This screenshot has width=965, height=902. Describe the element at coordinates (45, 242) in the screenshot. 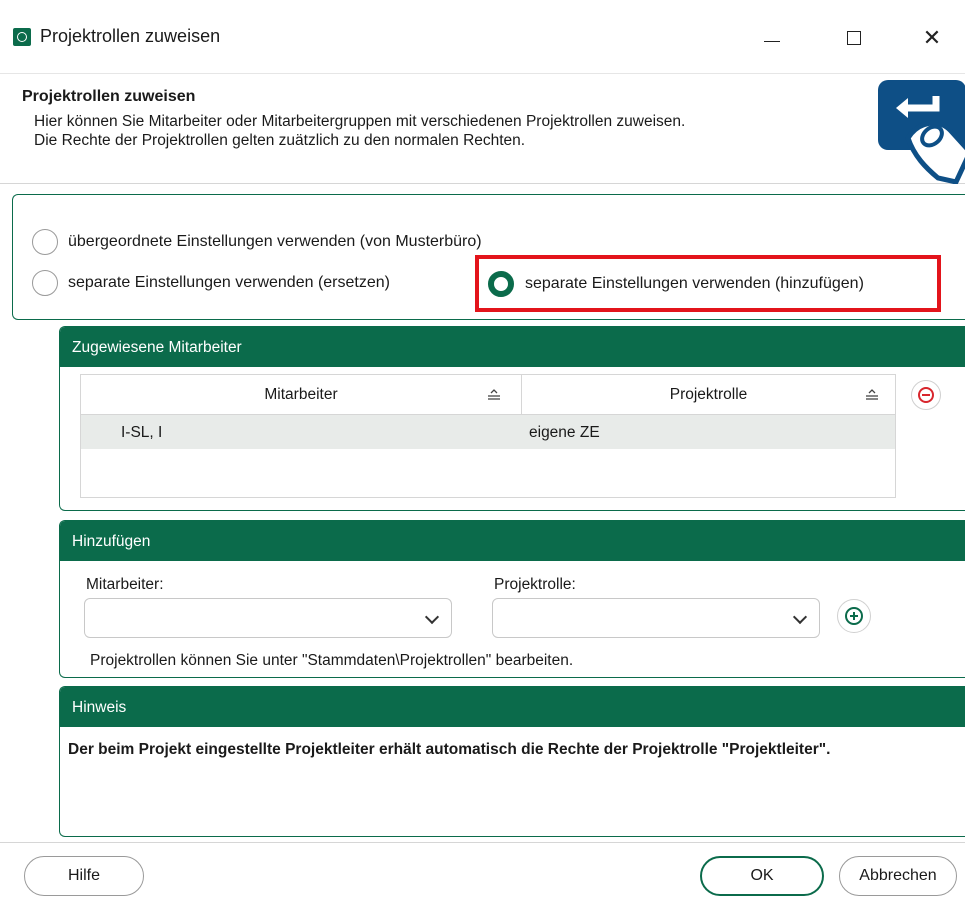

I see `radio-inherit` at that location.